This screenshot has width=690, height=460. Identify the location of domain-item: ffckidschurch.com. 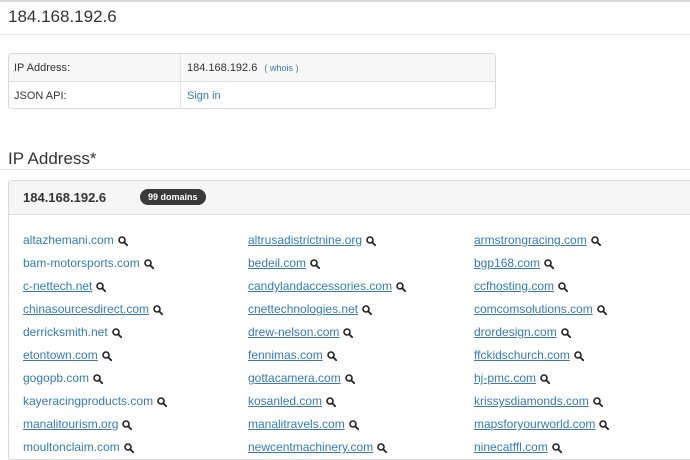
(529, 355).